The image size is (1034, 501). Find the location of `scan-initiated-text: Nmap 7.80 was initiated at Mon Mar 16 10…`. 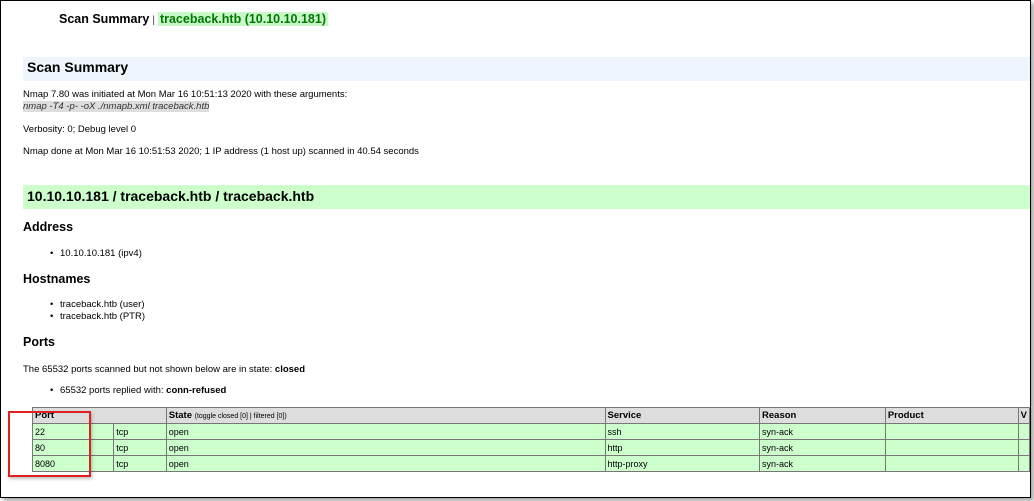

scan-initiated-text: Nmap 7.80 was initiated at Mon Mar 16 10… is located at coordinates (185, 94).